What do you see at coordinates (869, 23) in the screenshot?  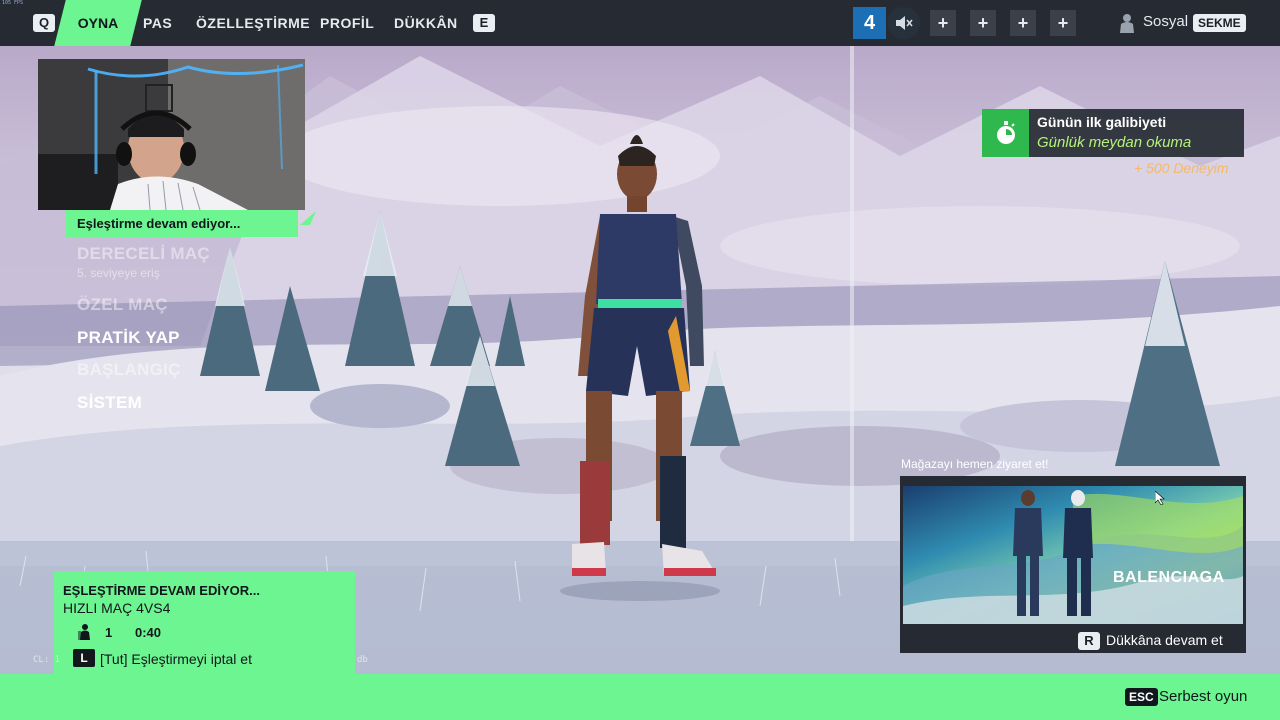 I see `party-size-badge: 4` at bounding box center [869, 23].